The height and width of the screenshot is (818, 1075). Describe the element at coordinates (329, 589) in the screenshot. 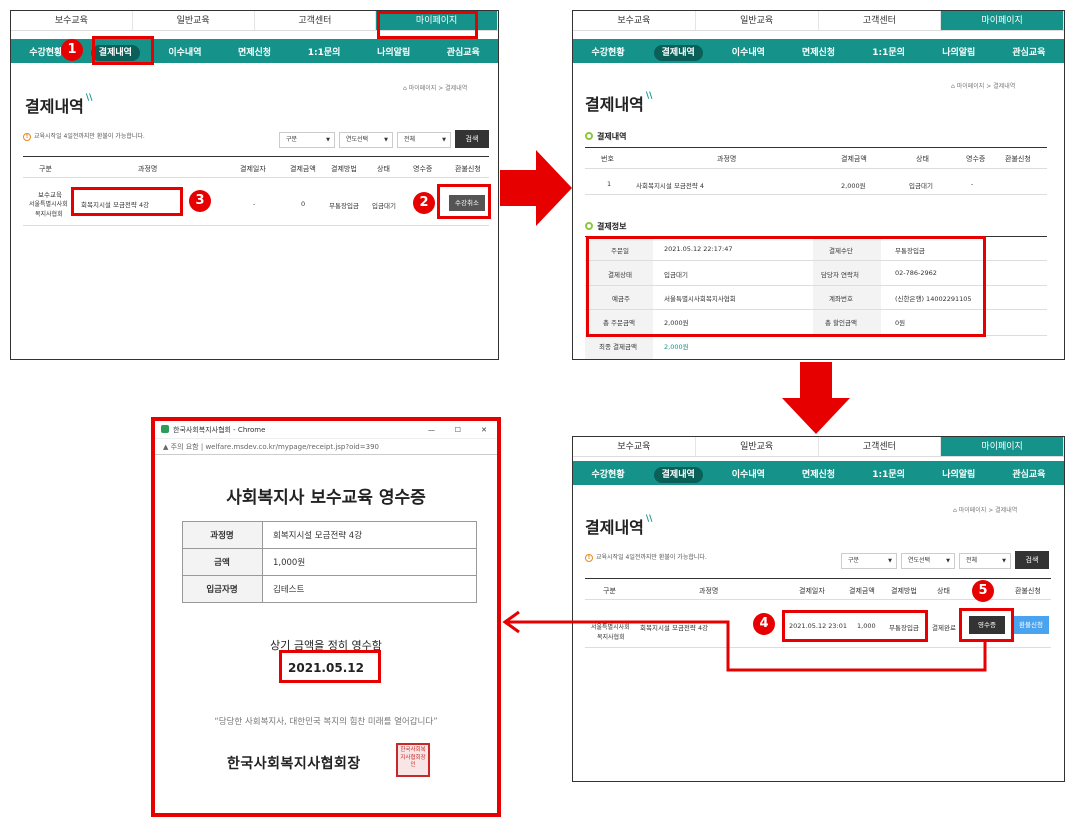

I see `table-row: 입금자명 김테스트` at that location.